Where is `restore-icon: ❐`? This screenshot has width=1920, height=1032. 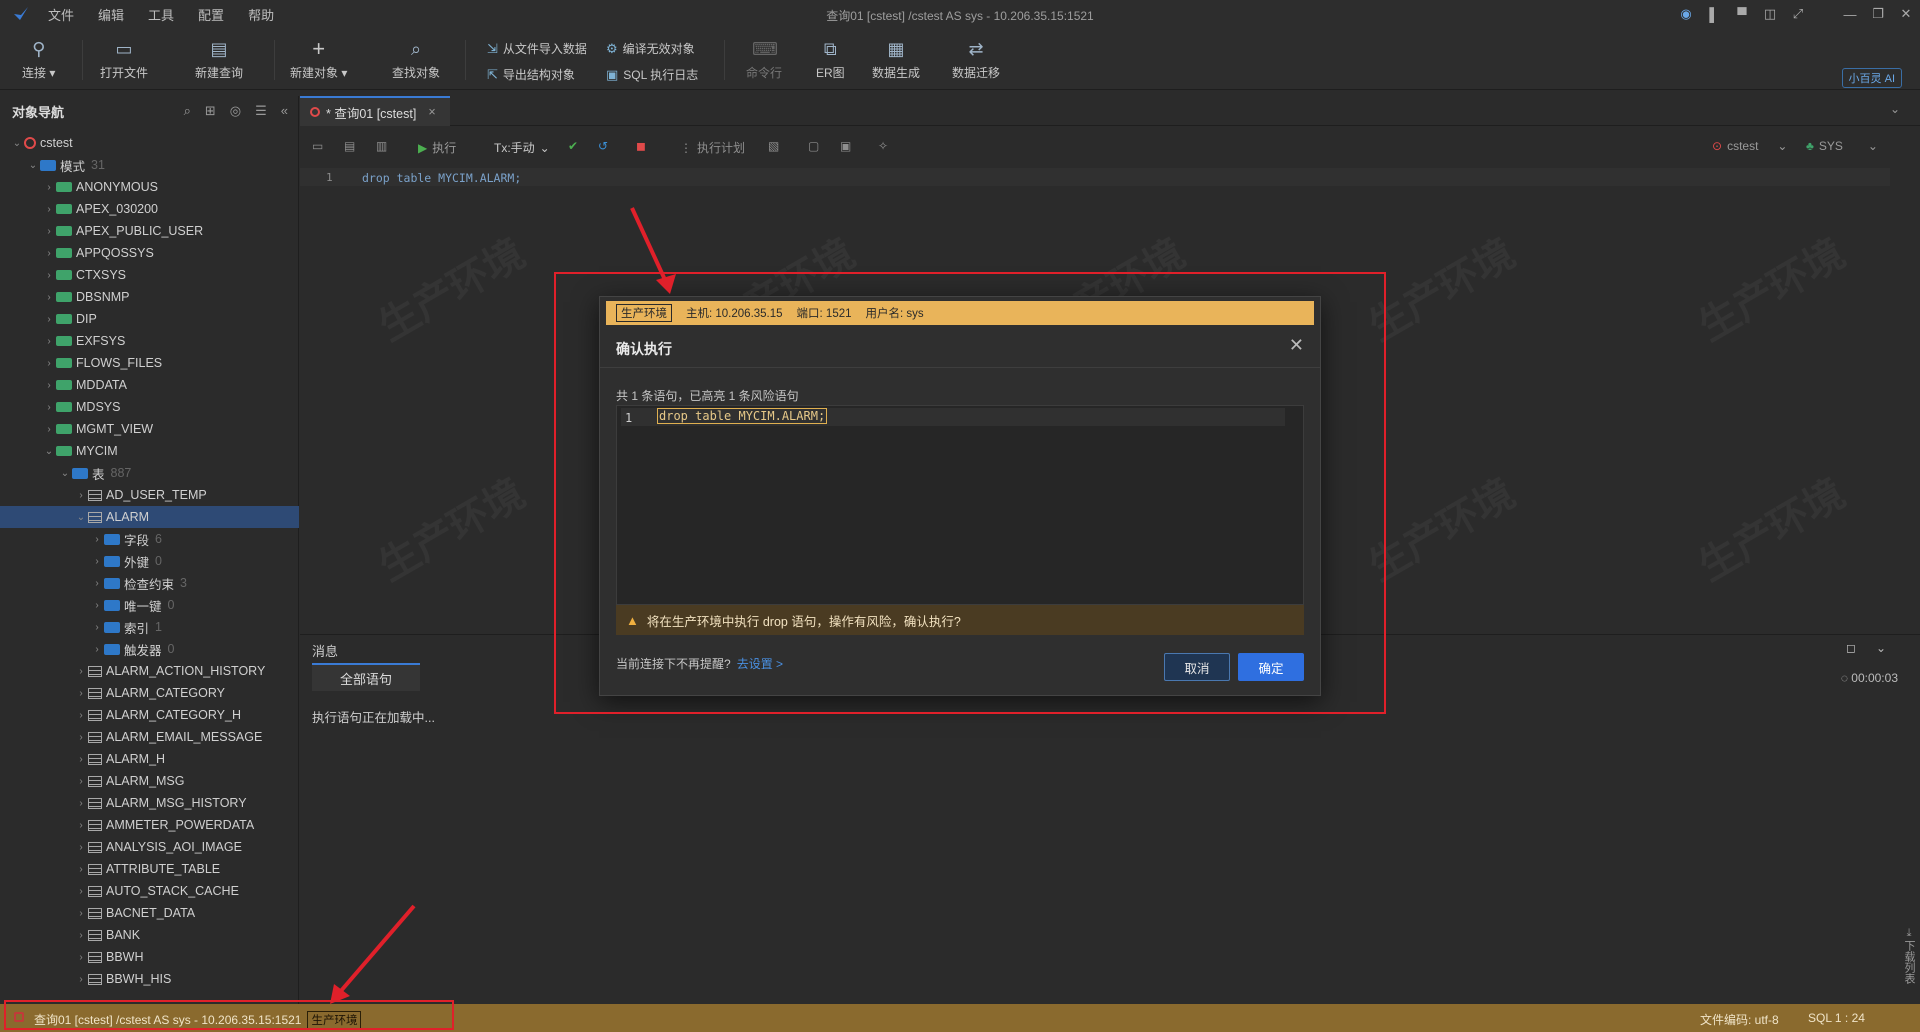 restore-icon: ❐ is located at coordinates (1878, 14).